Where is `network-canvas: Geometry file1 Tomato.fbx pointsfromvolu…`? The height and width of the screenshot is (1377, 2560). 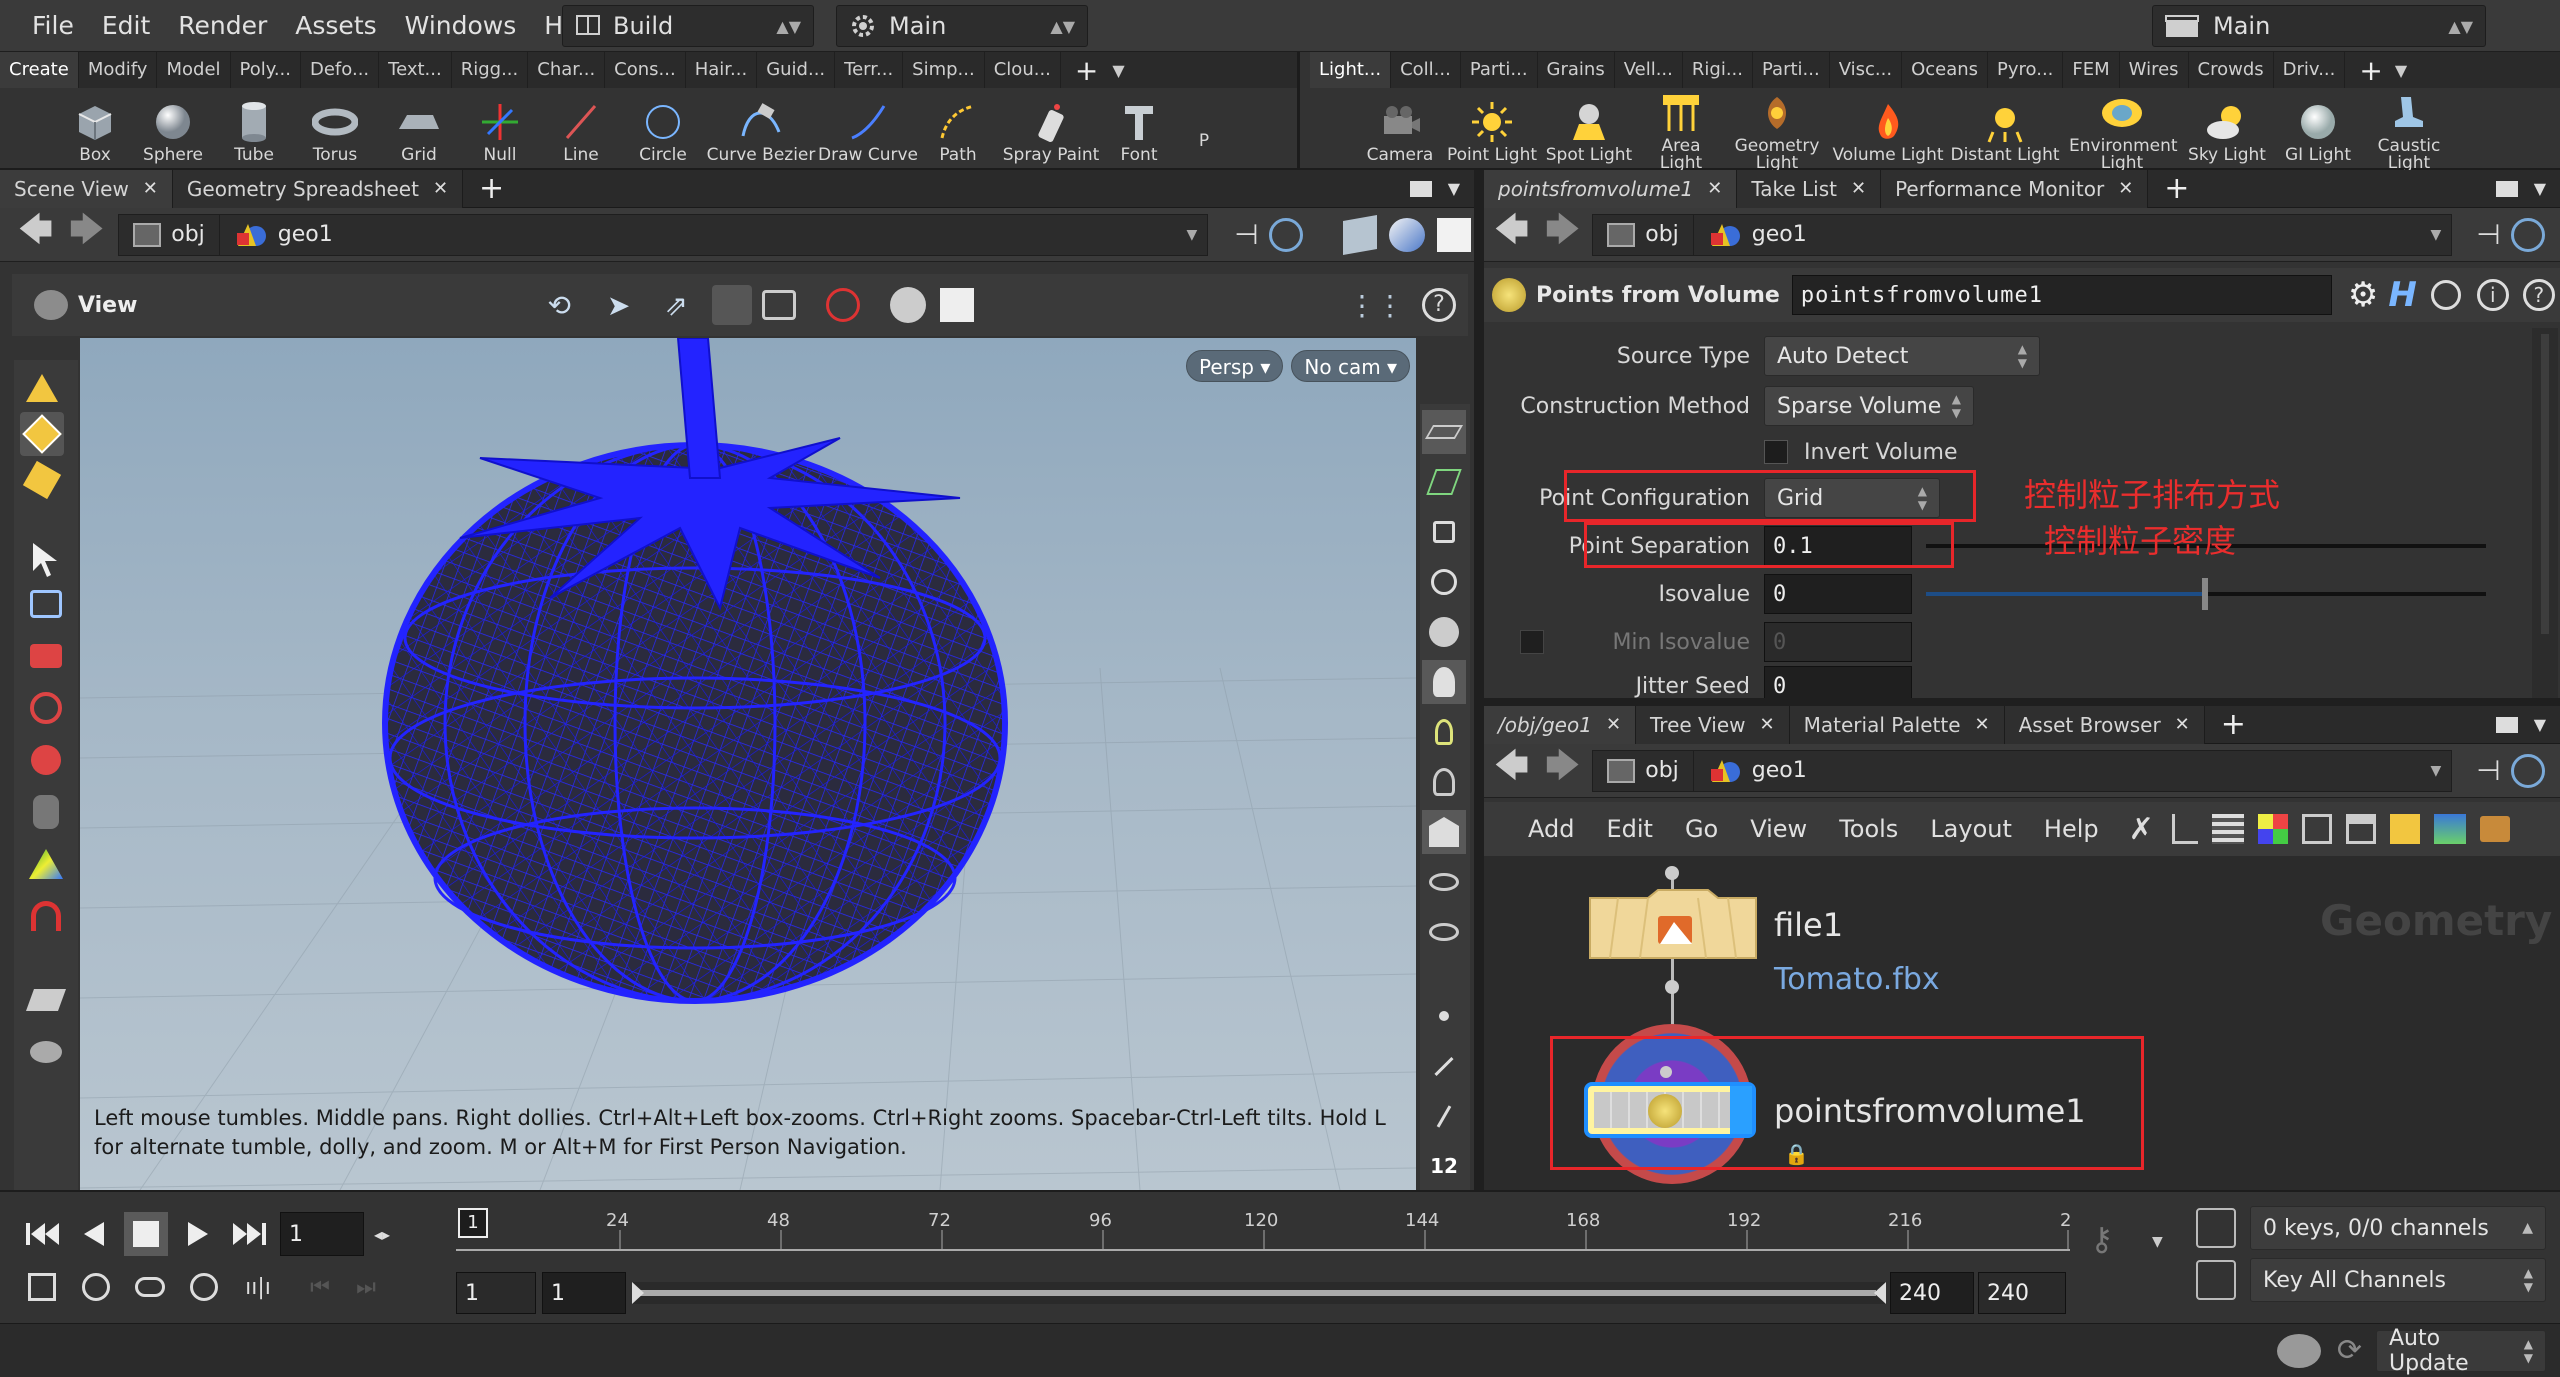 network-canvas: Geometry file1 Tomato.fbx pointsfromvolu… is located at coordinates (2022, 1023).